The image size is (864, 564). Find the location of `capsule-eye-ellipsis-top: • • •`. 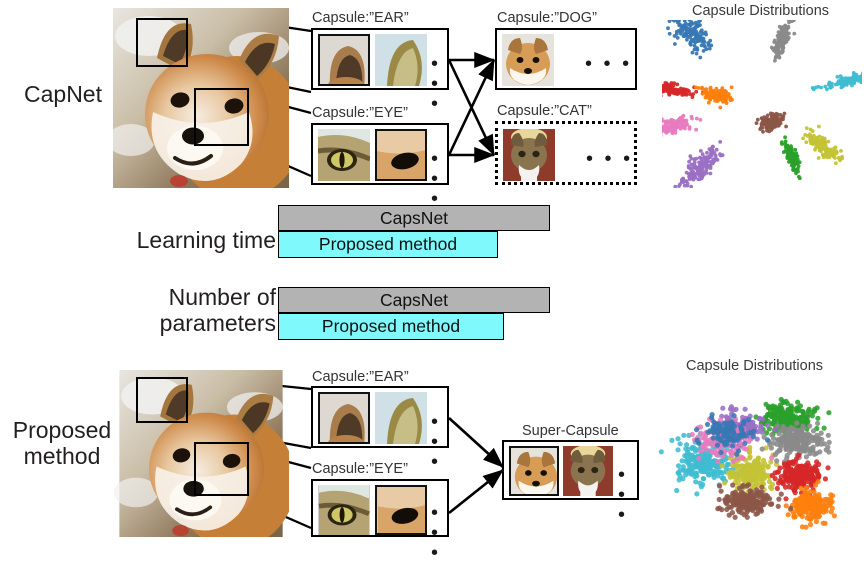

capsule-eye-ellipsis-top: • • • is located at coordinates (439, 179).